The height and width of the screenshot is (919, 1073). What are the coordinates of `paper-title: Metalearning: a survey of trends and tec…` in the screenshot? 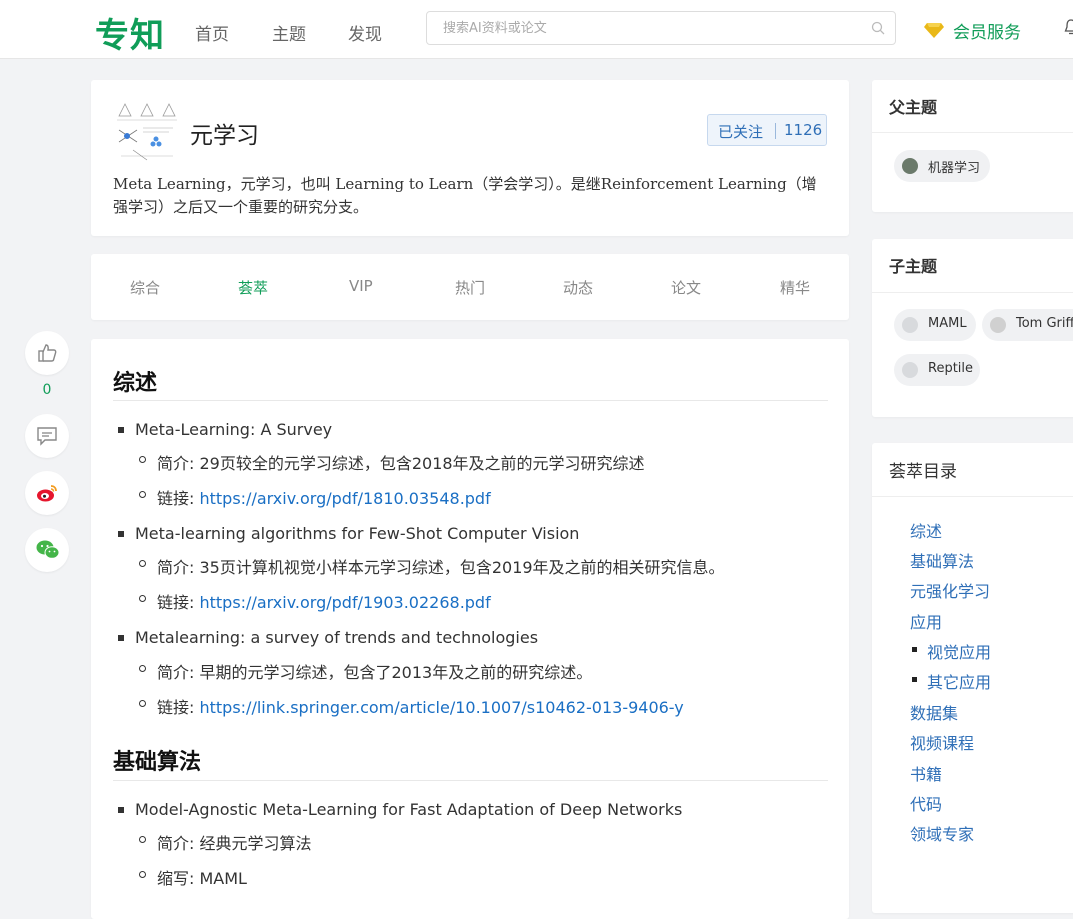 It's located at (337, 637).